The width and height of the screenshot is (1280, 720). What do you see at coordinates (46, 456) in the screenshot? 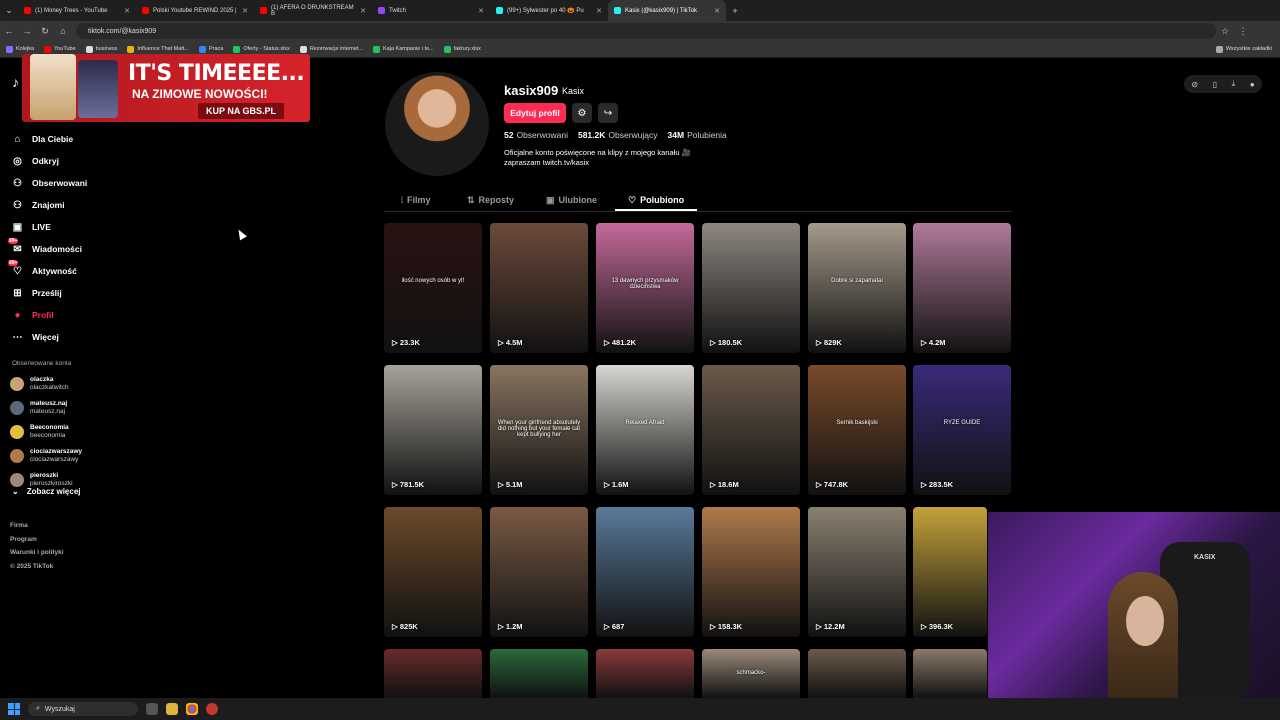
I see `following-account: ciociazwarszawy ciociazwarszawy` at bounding box center [46, 456].